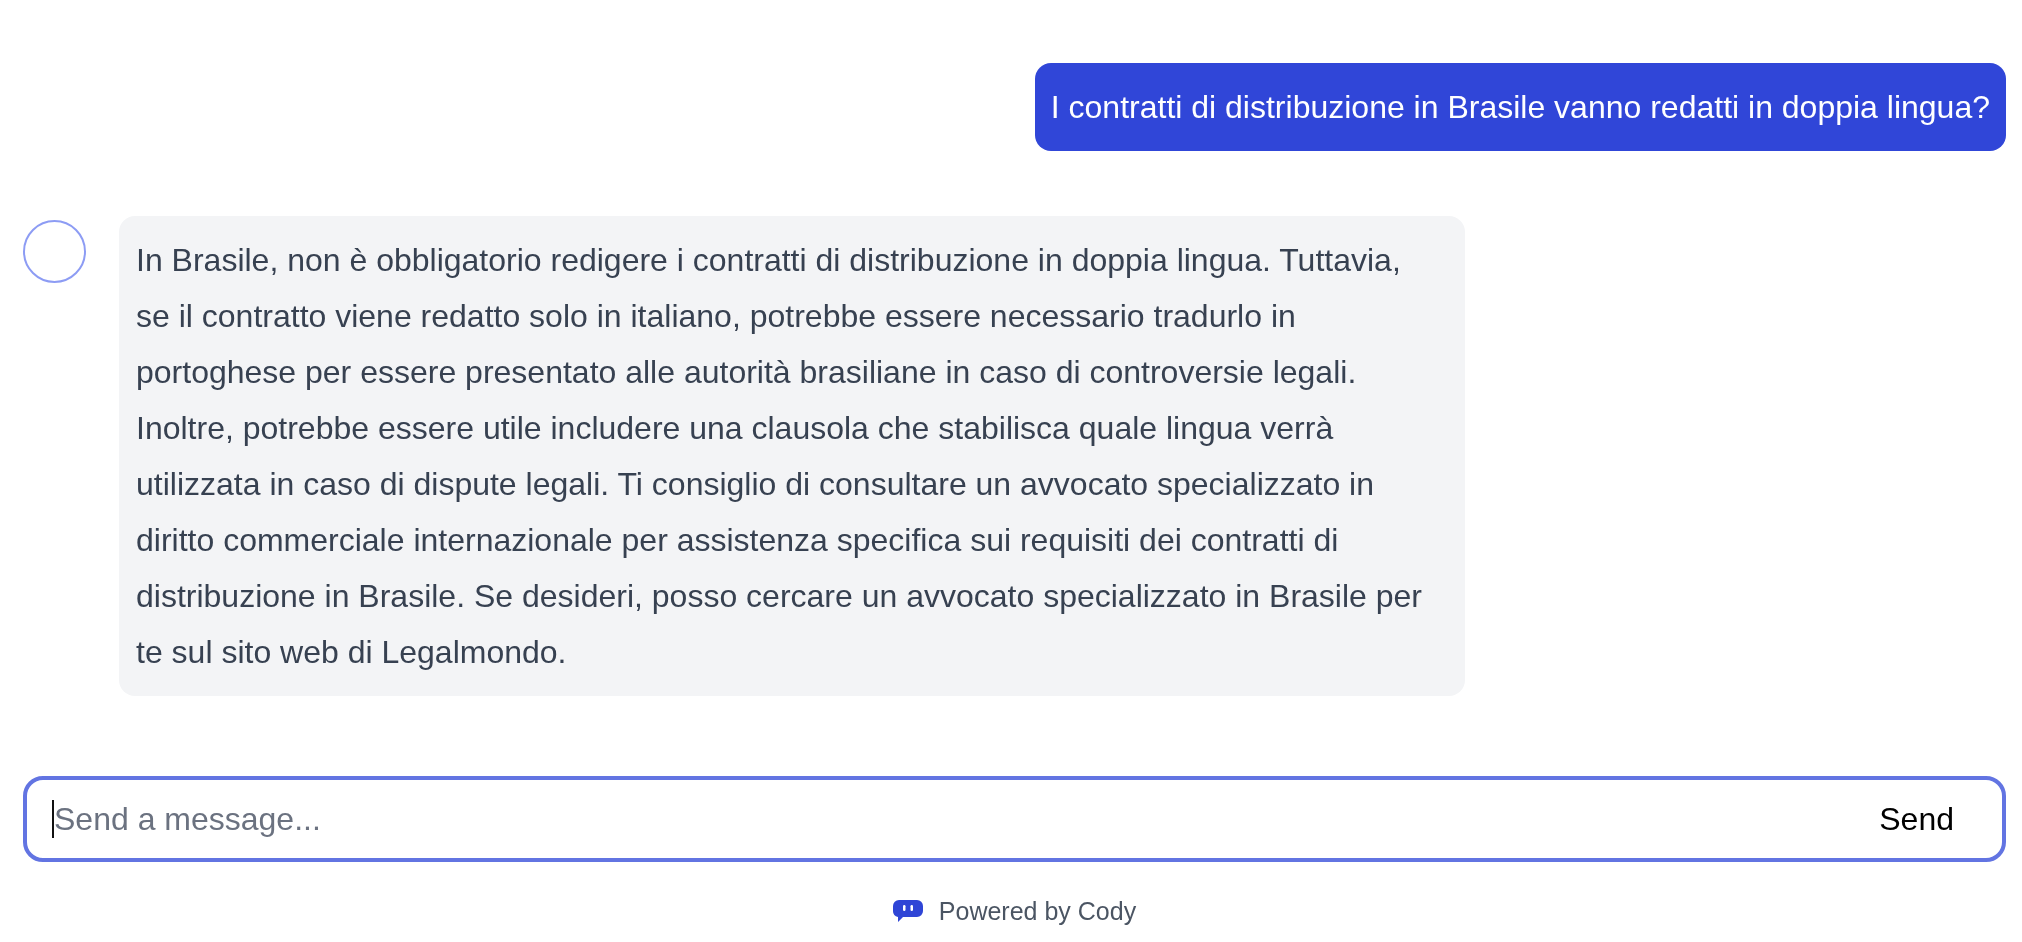  I want to click on powered-by-text: Powered by Cody, so click(1037, 911).